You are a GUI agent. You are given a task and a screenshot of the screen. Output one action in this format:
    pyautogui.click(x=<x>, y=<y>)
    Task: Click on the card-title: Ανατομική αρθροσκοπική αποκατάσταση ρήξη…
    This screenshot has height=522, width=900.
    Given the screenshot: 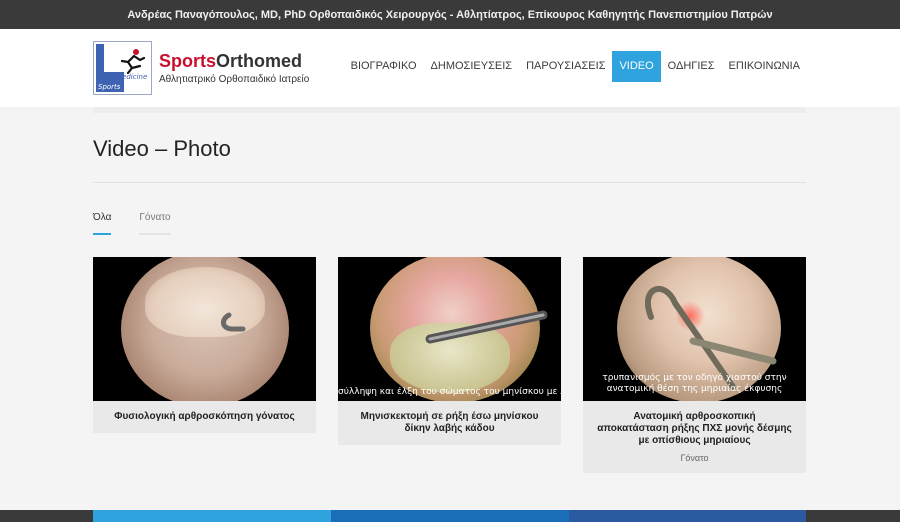 What is the action you would take?
    pyautogui.click(x=694, y=429)
    